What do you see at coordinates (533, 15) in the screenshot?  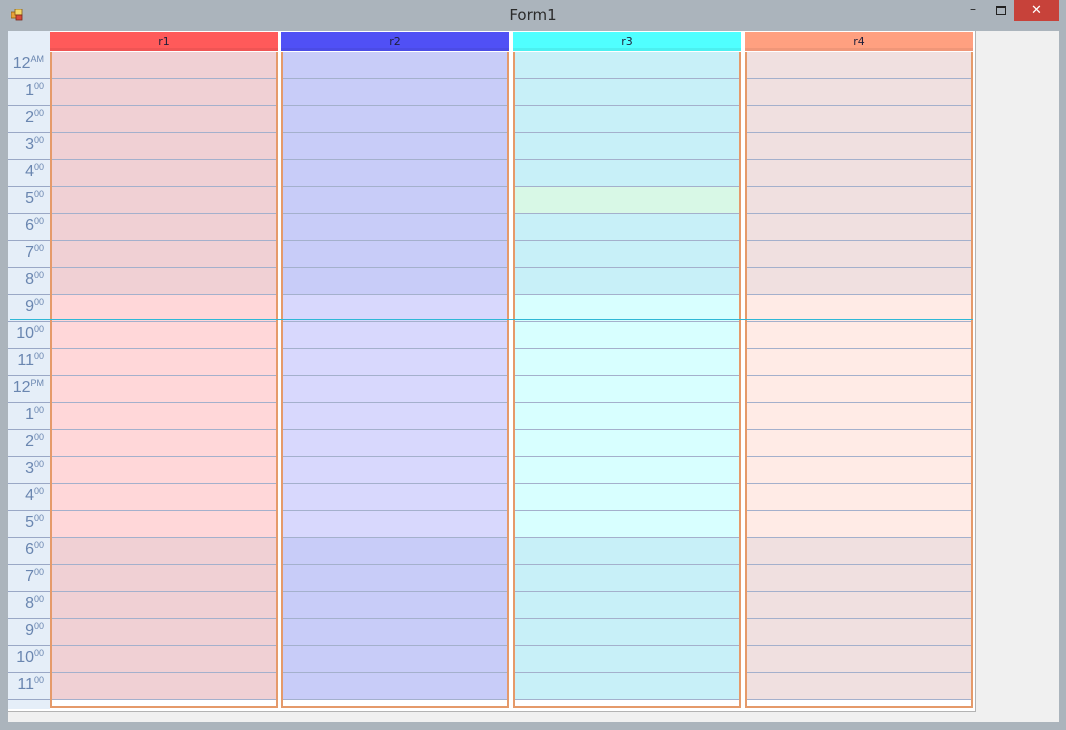 I see `title-bar: Form1 – ✕` at bounding box center [533, 15].